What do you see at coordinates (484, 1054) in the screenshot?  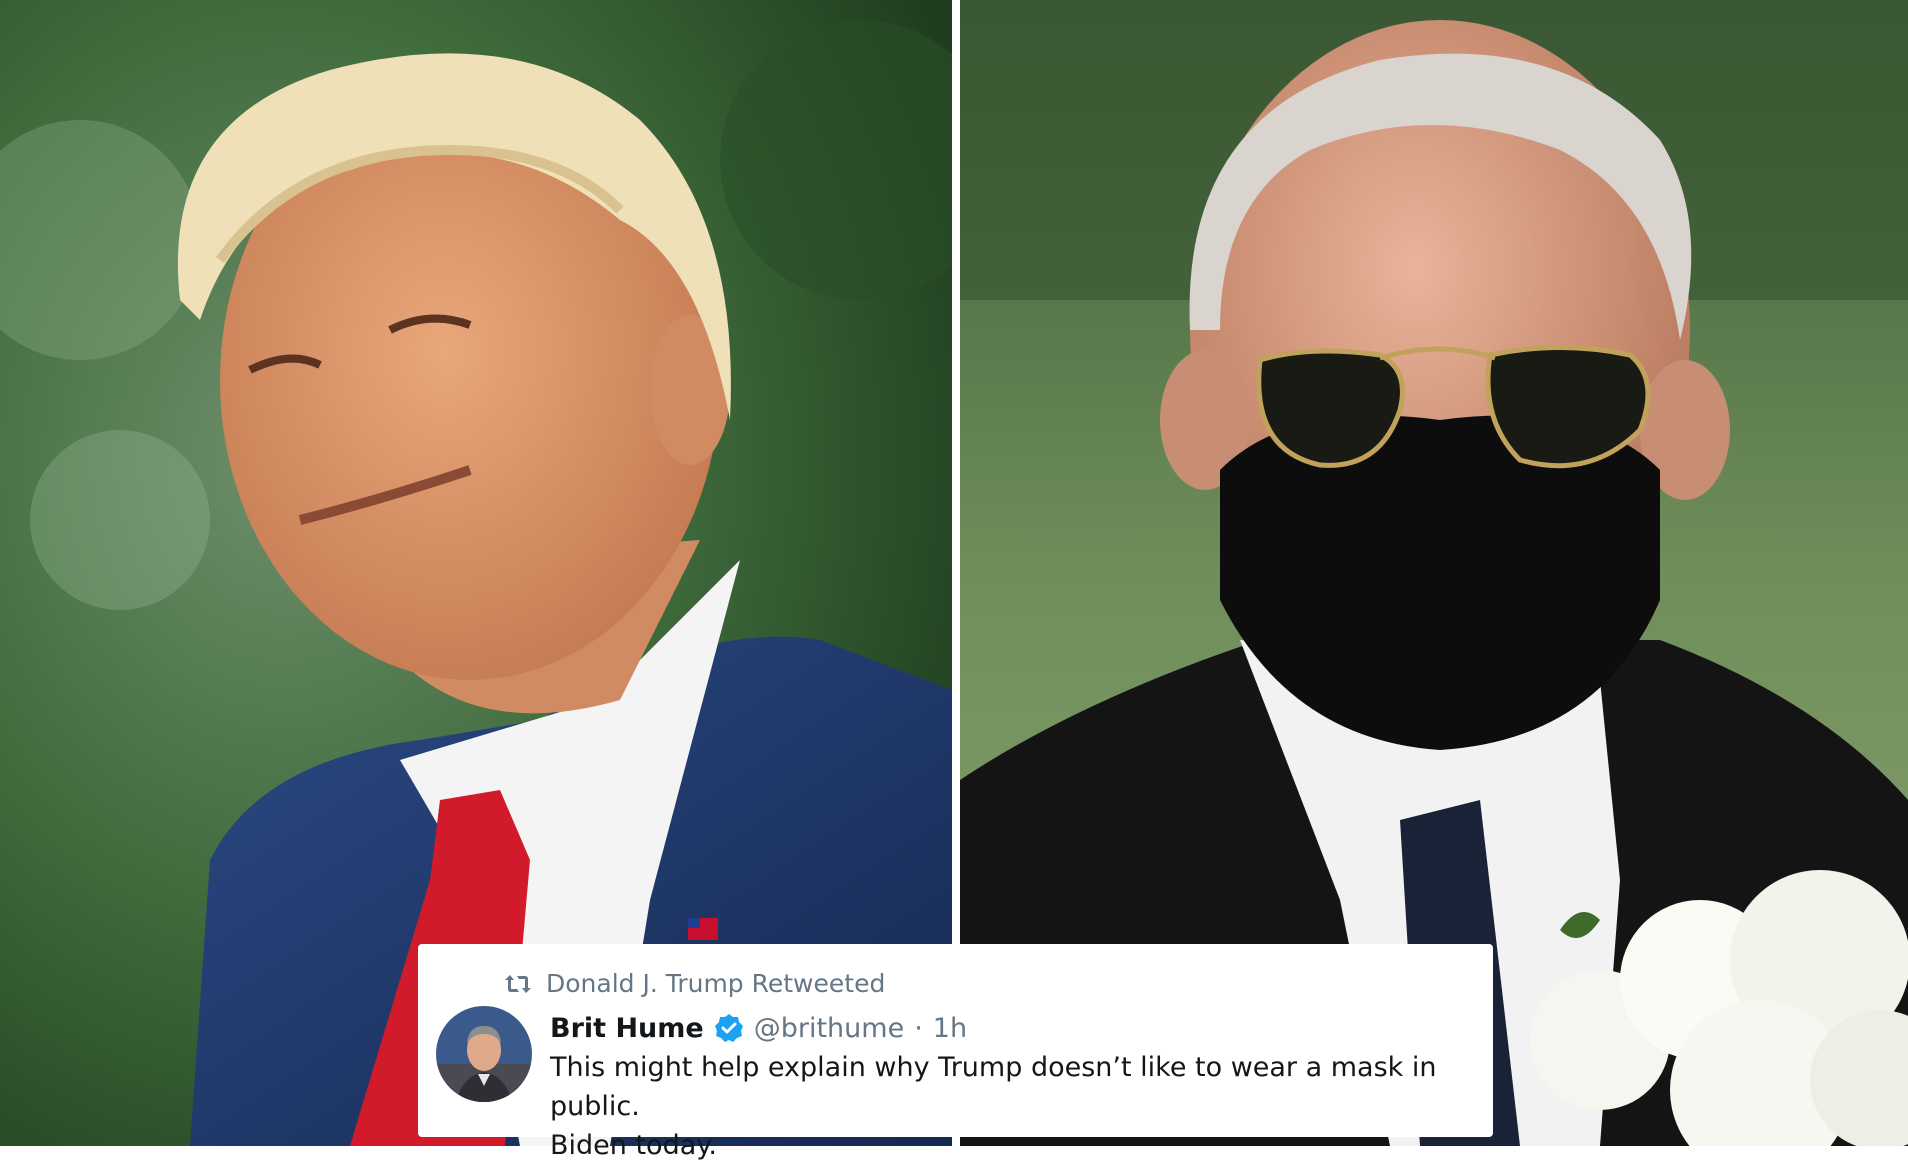 I see `avatar` at bounding box center [484, 1054].